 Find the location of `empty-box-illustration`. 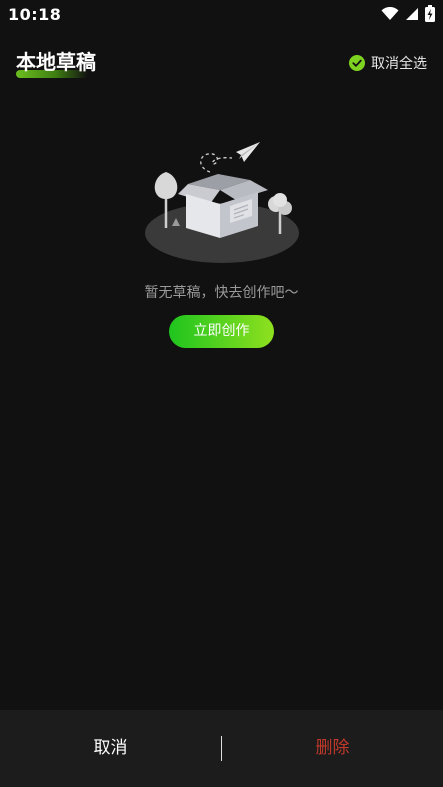

empty-box-illustration is located at coordinates (222, 203).